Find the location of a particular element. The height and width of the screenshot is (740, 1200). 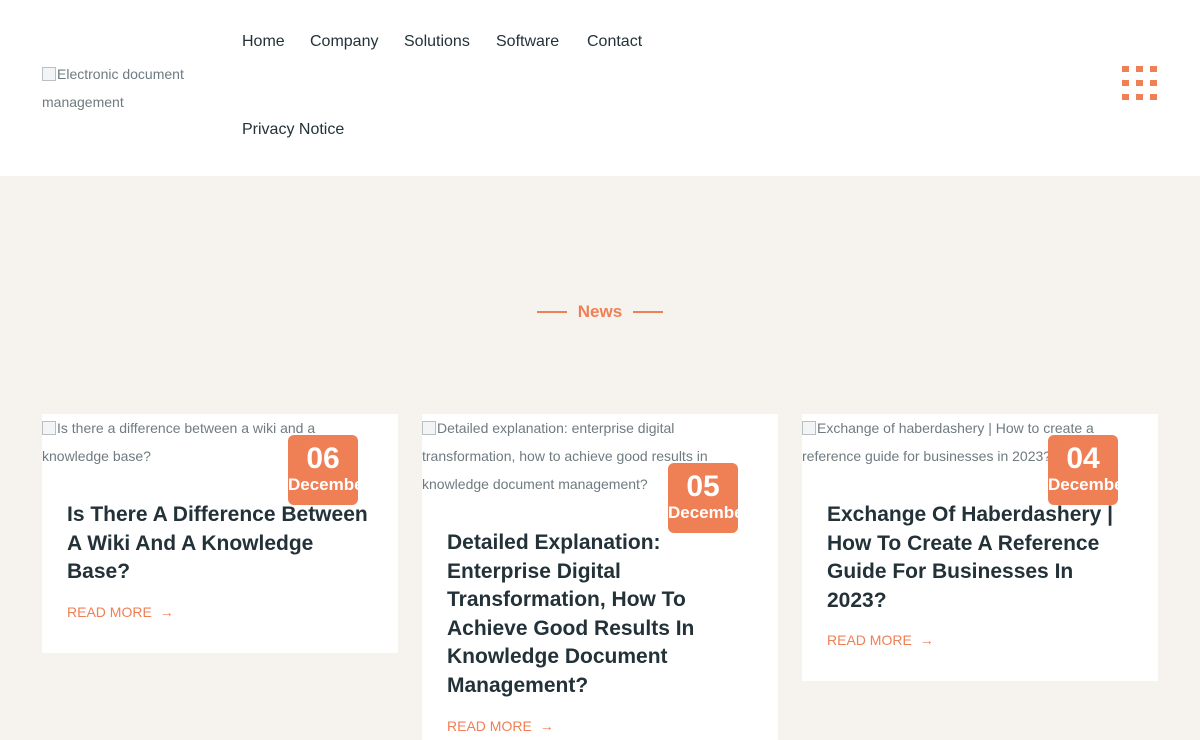

site-logo: Electronic document management is located at coordinates (129, 88).